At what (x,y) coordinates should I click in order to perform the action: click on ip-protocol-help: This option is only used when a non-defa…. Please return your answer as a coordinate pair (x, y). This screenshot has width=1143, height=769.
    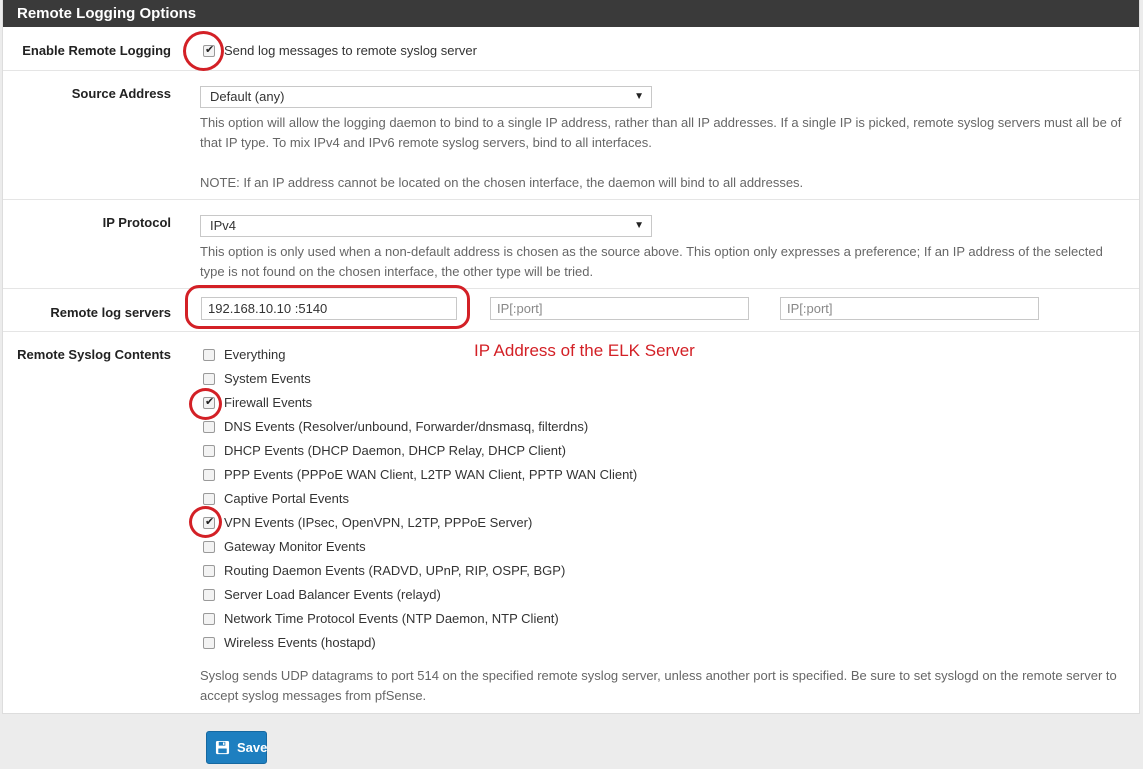
    Looking at the image, I should click on (651, 261).